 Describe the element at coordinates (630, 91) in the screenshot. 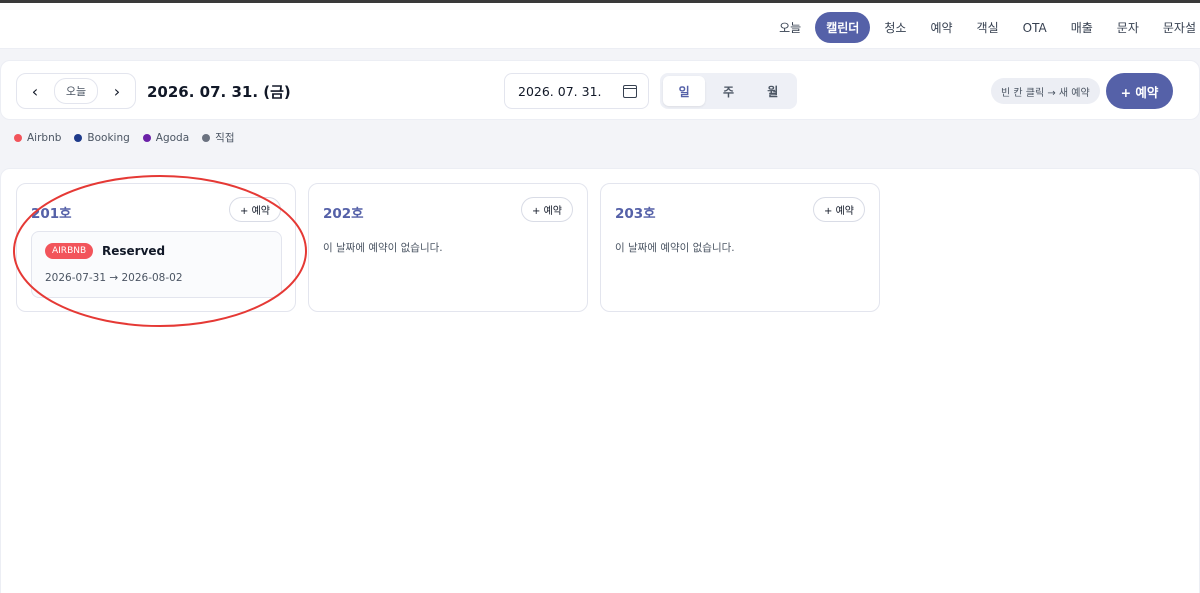

I see `calendar-icon` at that location.